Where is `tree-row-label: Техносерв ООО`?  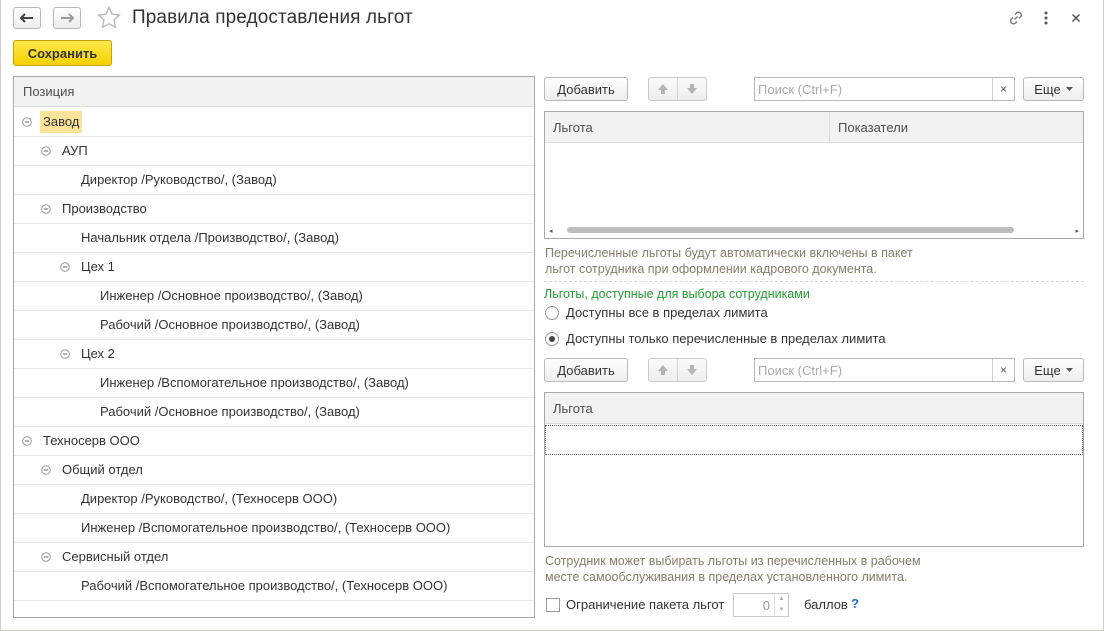 tree-row-label: Техносерв ООО is located at coordinates (91, 440).